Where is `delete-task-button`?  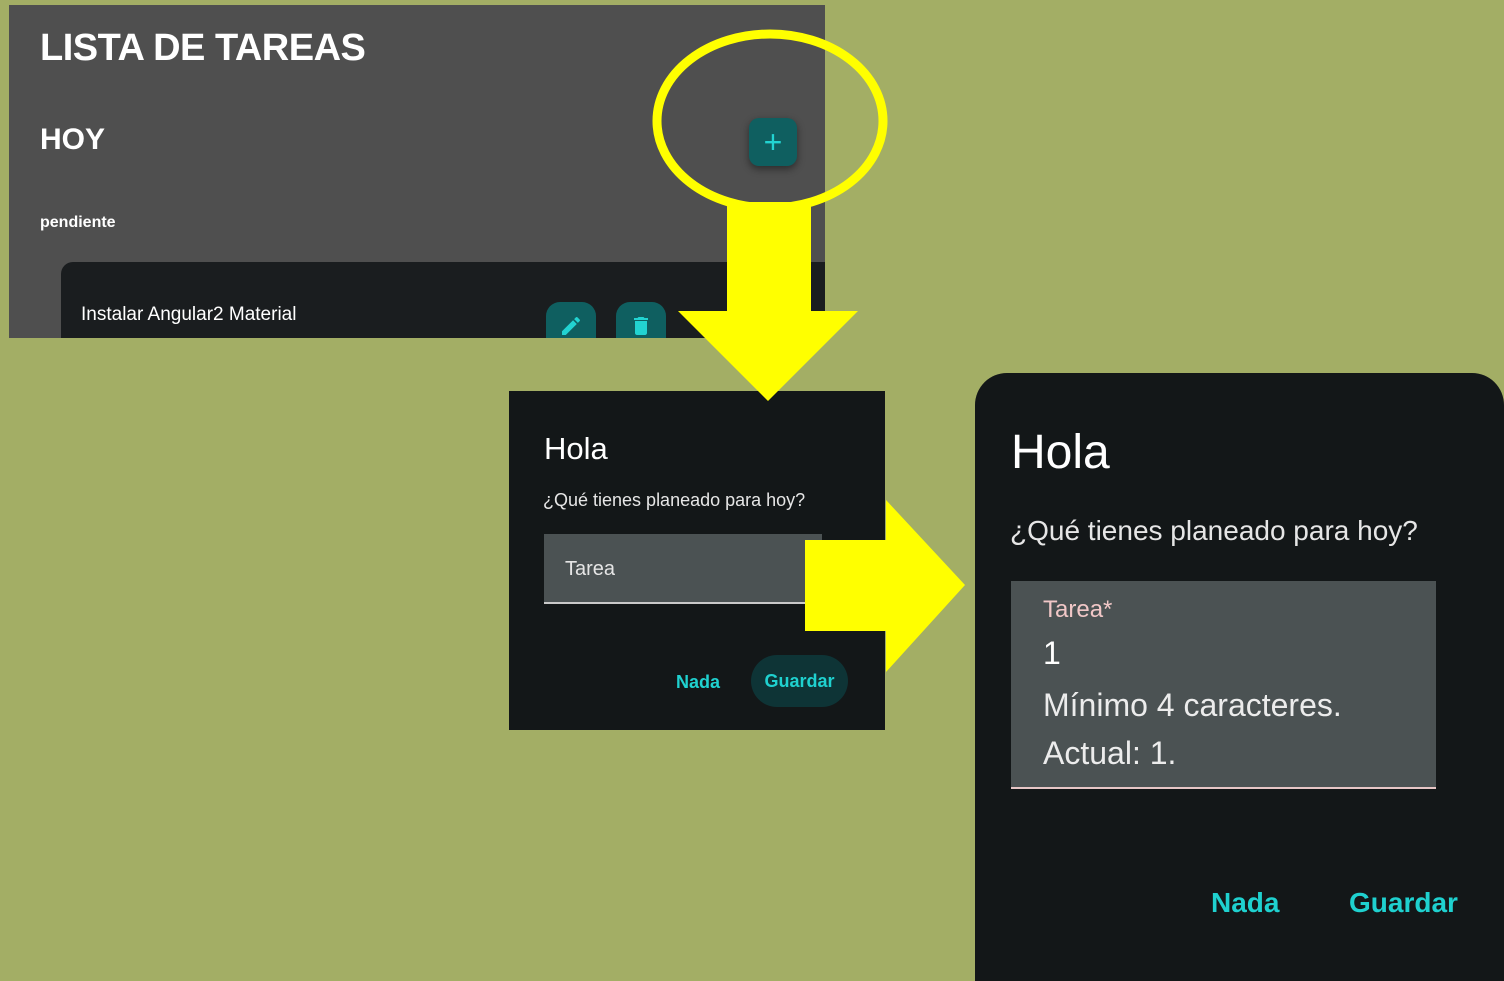 delete-task-button is located at coordinates (641, 320).